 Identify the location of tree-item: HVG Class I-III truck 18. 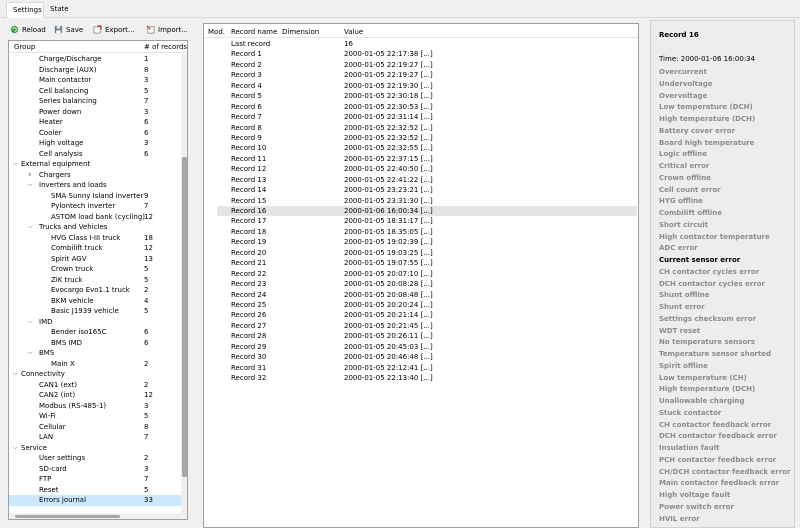
(95, 238).